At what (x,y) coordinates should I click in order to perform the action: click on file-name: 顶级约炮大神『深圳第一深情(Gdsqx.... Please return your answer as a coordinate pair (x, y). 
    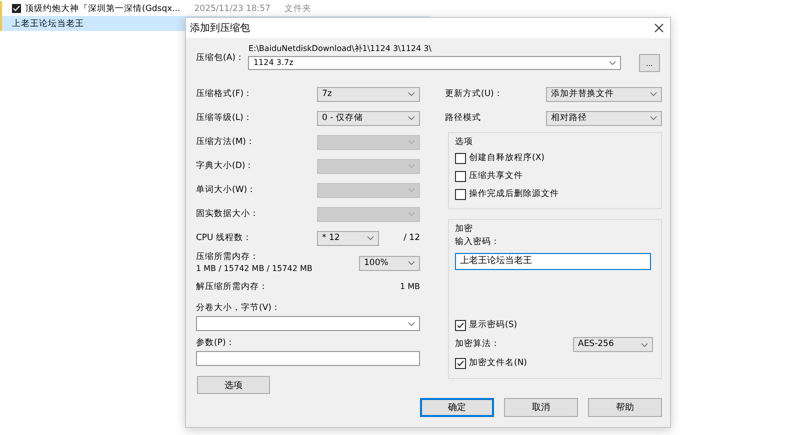
    Looking at the image, I should click on (102, 8).